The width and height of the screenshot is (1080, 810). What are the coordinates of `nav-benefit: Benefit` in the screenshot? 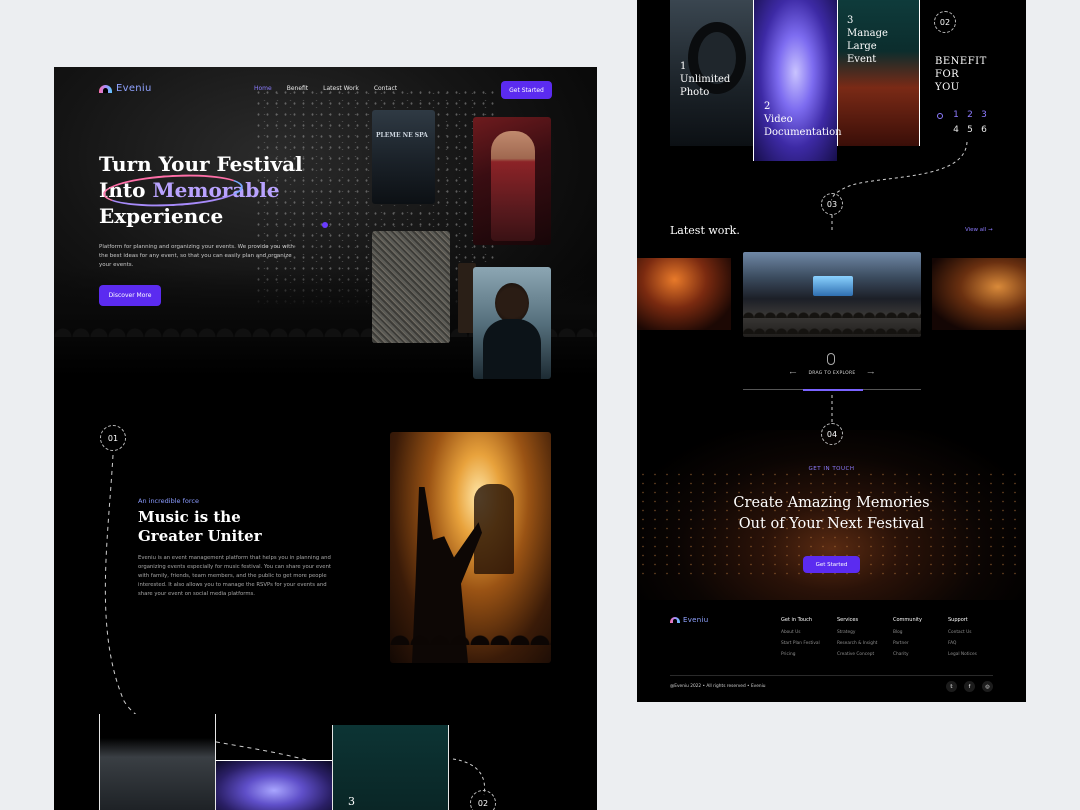 It's located at (297, 88).